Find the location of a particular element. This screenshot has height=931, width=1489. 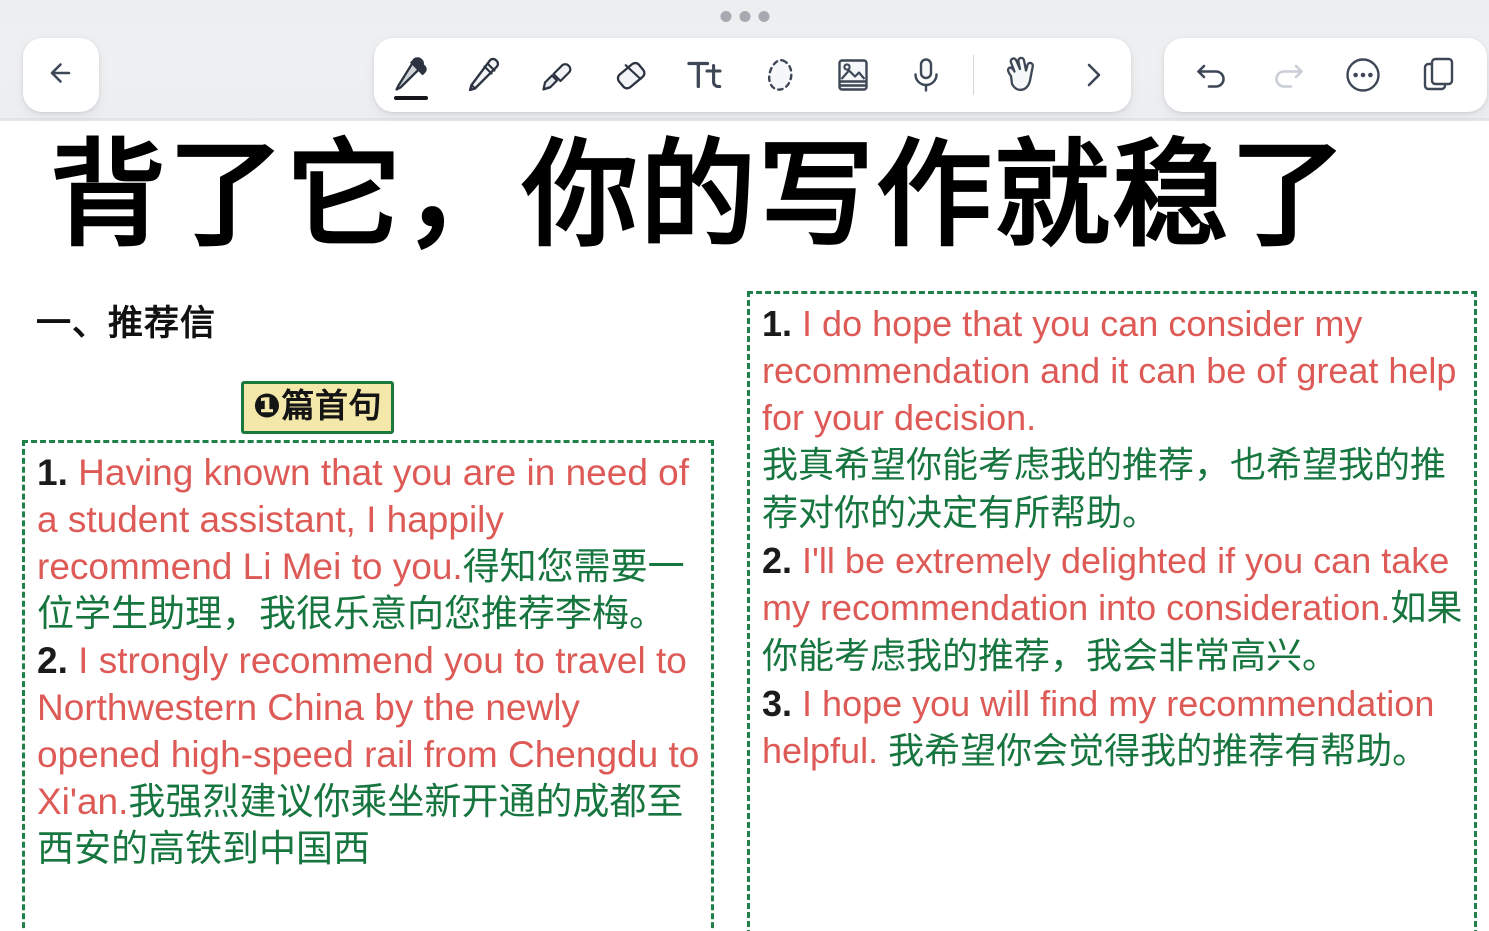

highlighter-tool is located at coordinates (558, 75).